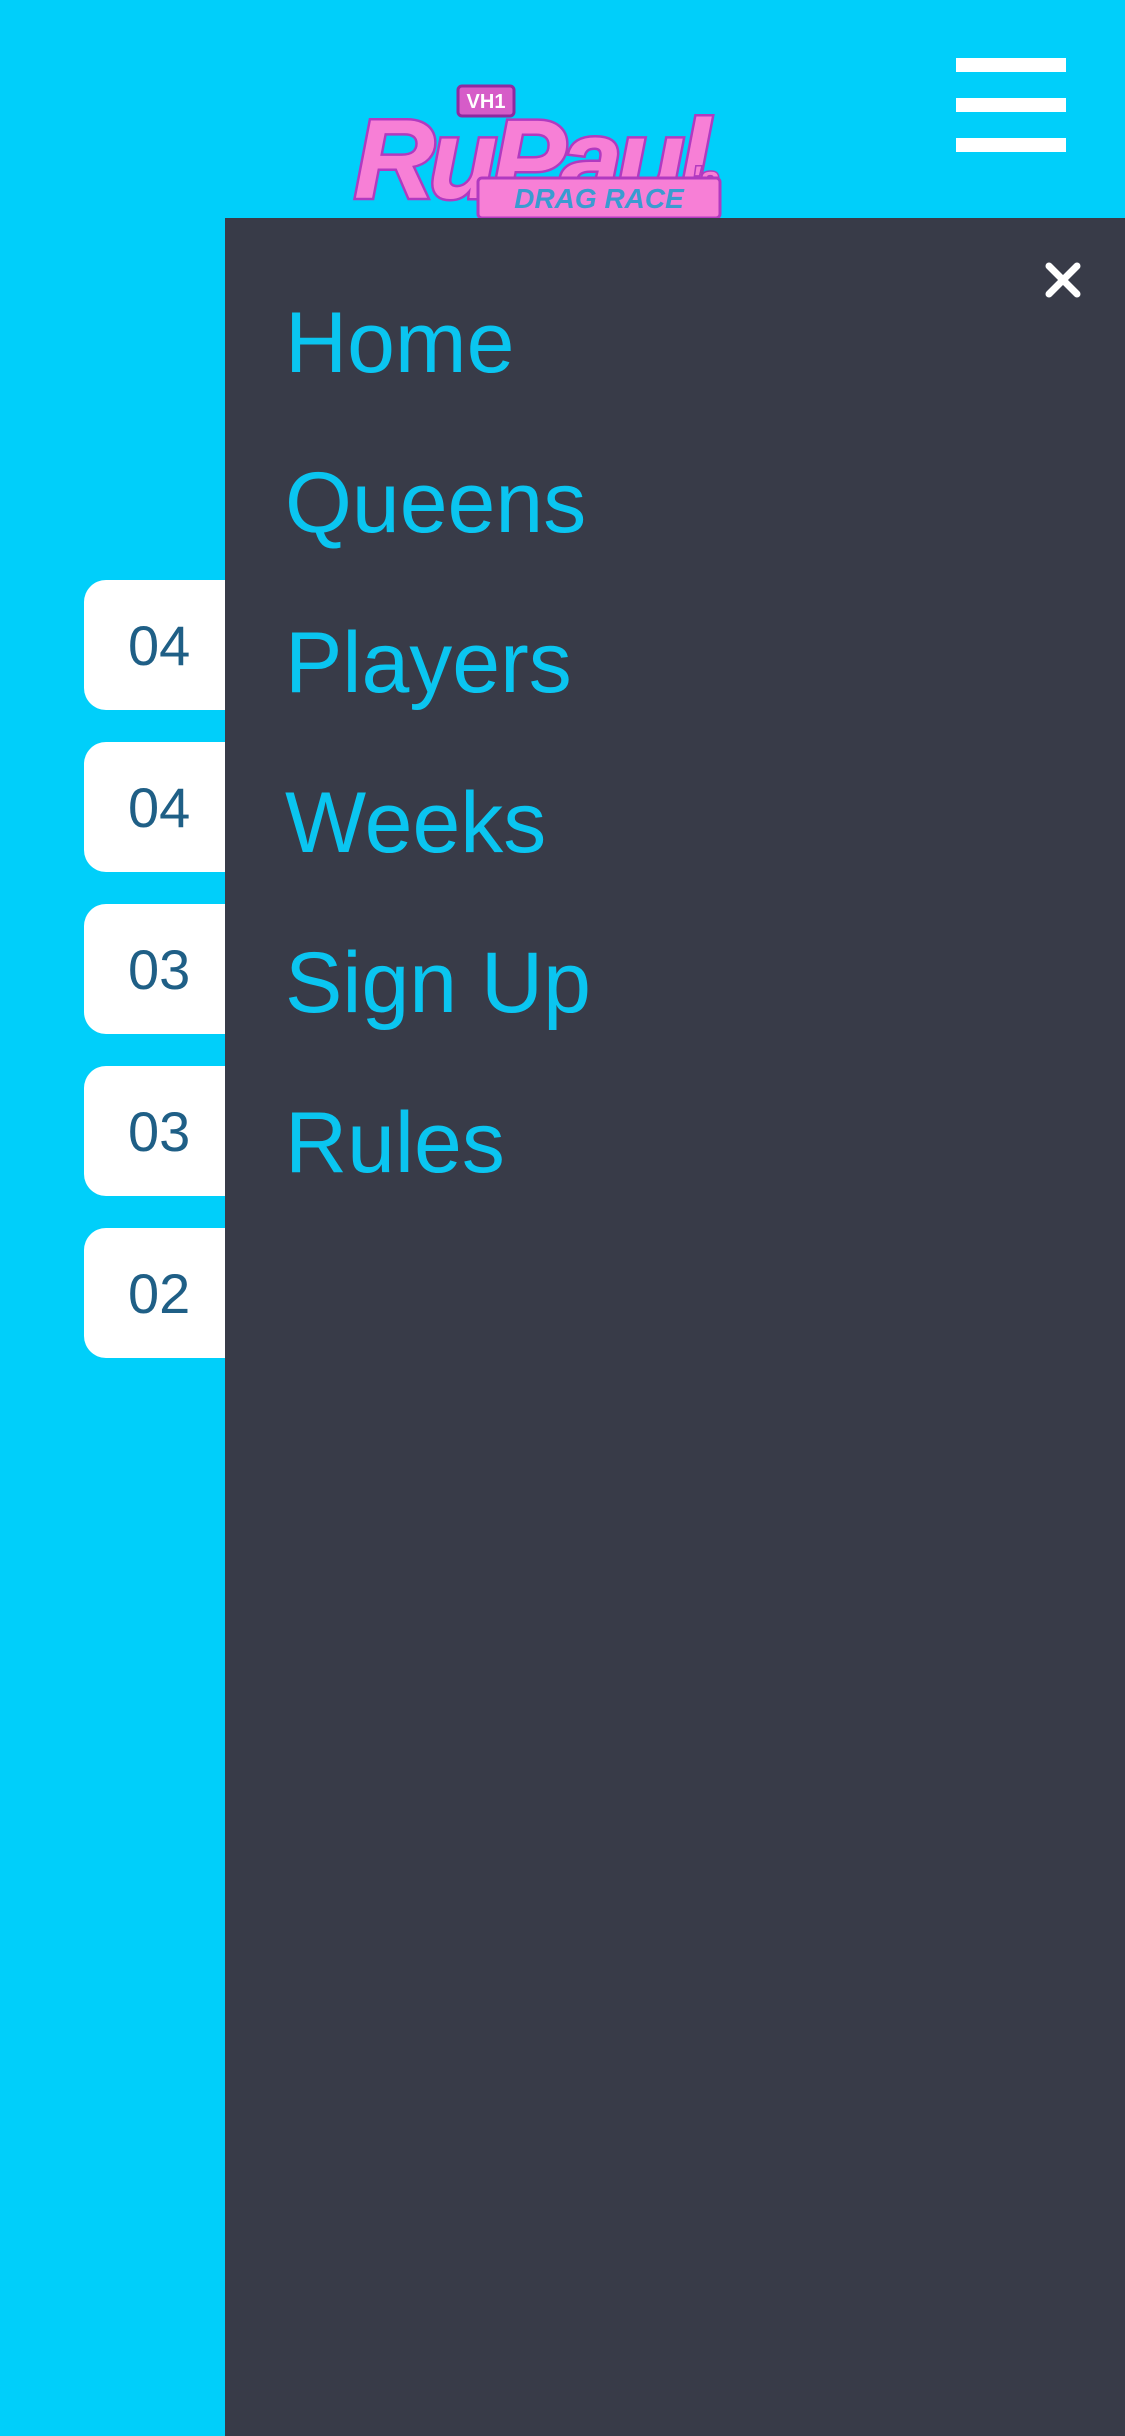  Describe the element at coordinates (438, 358) in the screenshot. I see `nav-item-home: Home` at that location.